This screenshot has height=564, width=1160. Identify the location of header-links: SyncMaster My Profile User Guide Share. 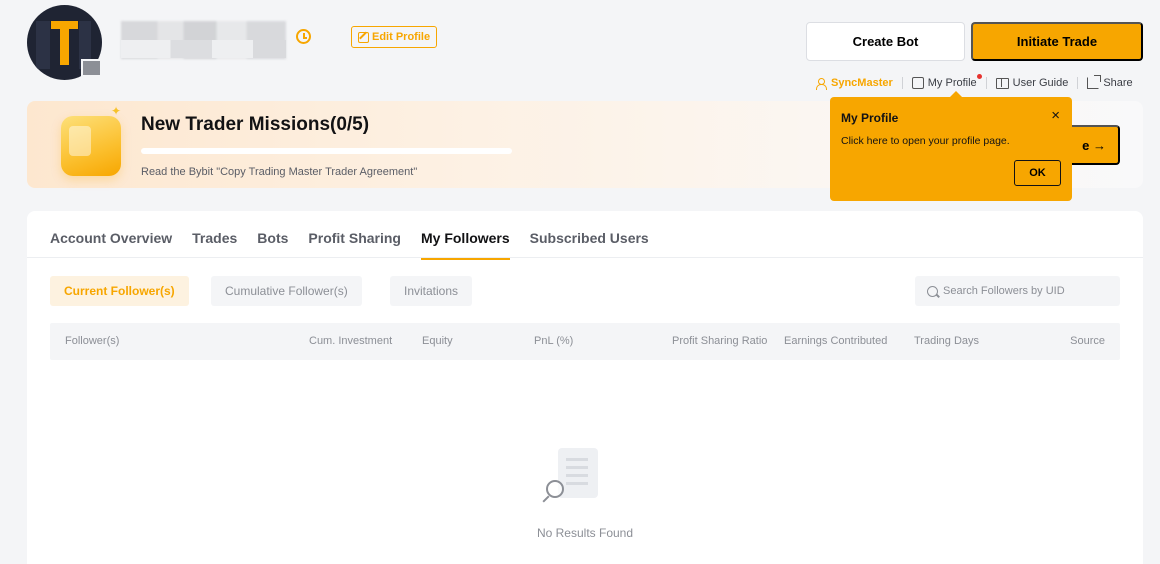
(974, 83).